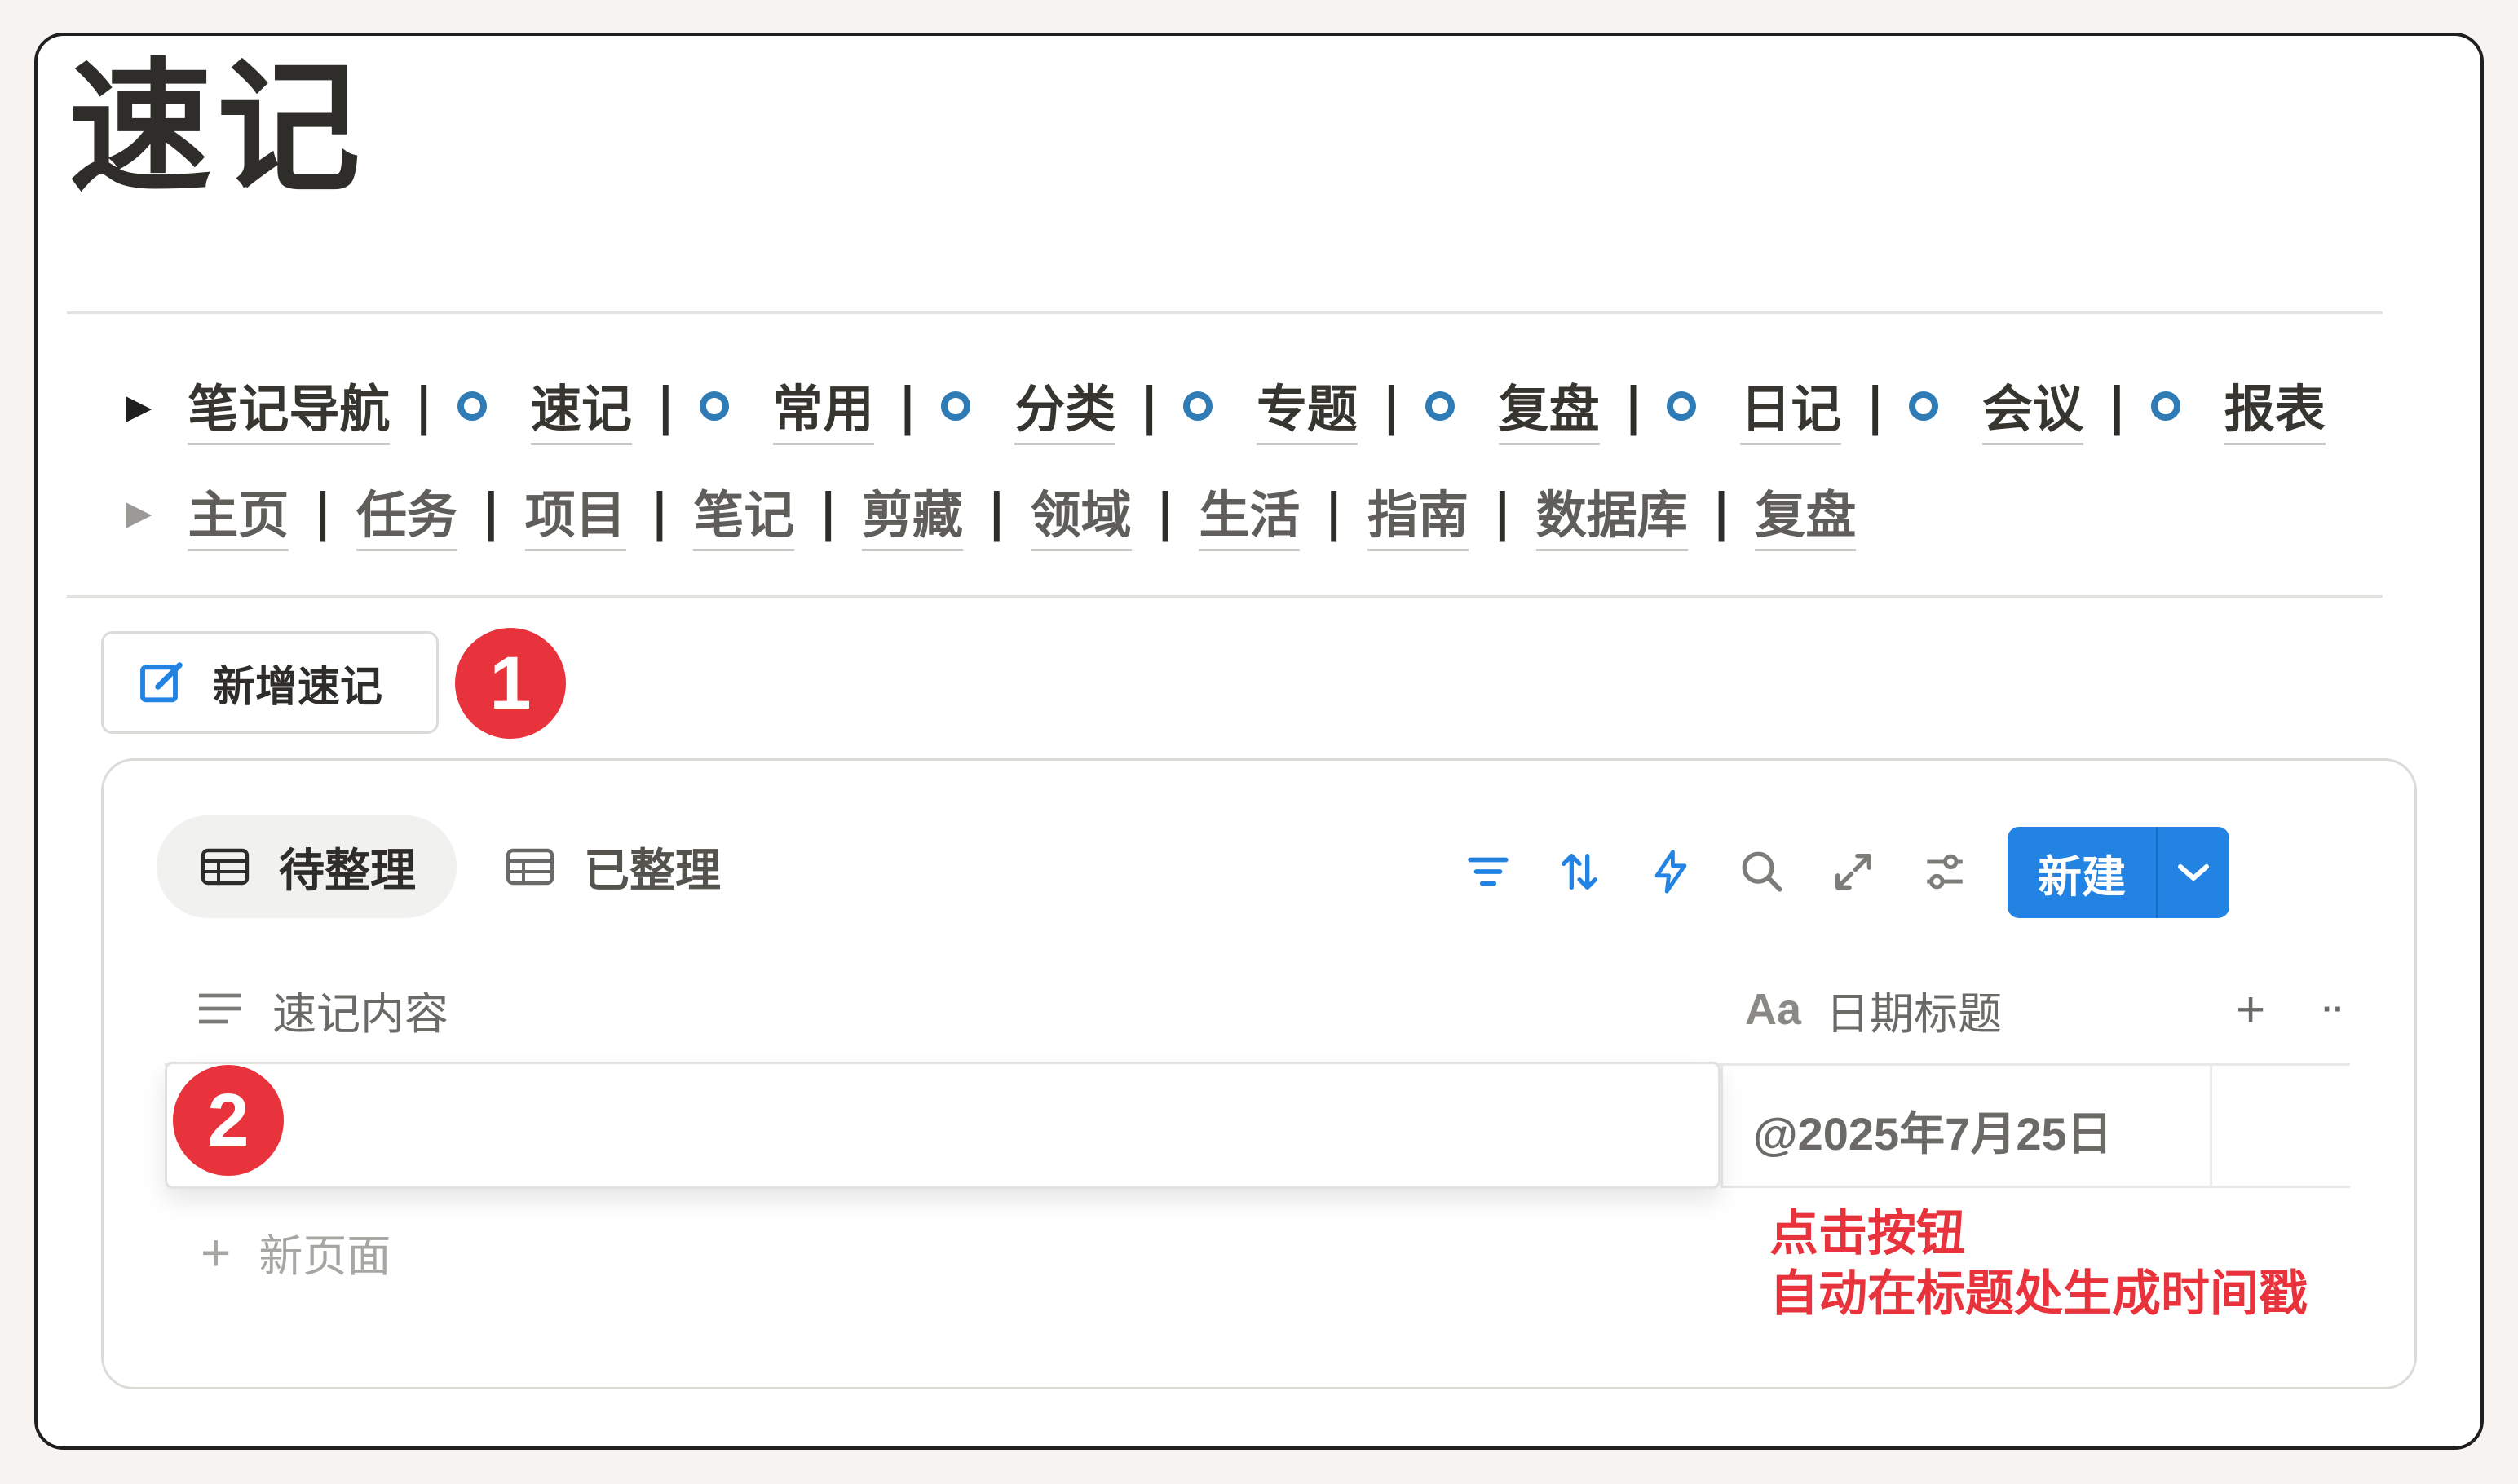 The height and width of the screenshot is (1484, 2518). What do you see at coordinates (1225, 312) in the screenshot?
I see `top-divider` at bounding box center [1225, 312].